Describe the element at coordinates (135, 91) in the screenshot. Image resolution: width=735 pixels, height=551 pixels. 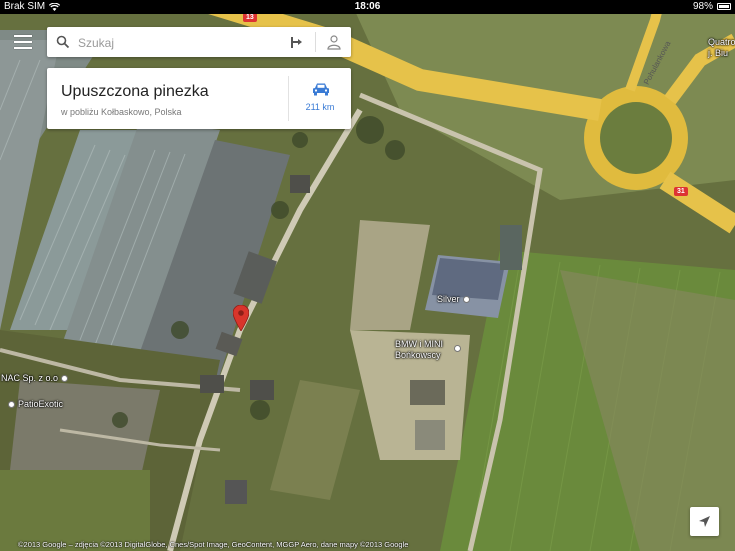
I see `place-title: Upuszczona pinezka` at that location.